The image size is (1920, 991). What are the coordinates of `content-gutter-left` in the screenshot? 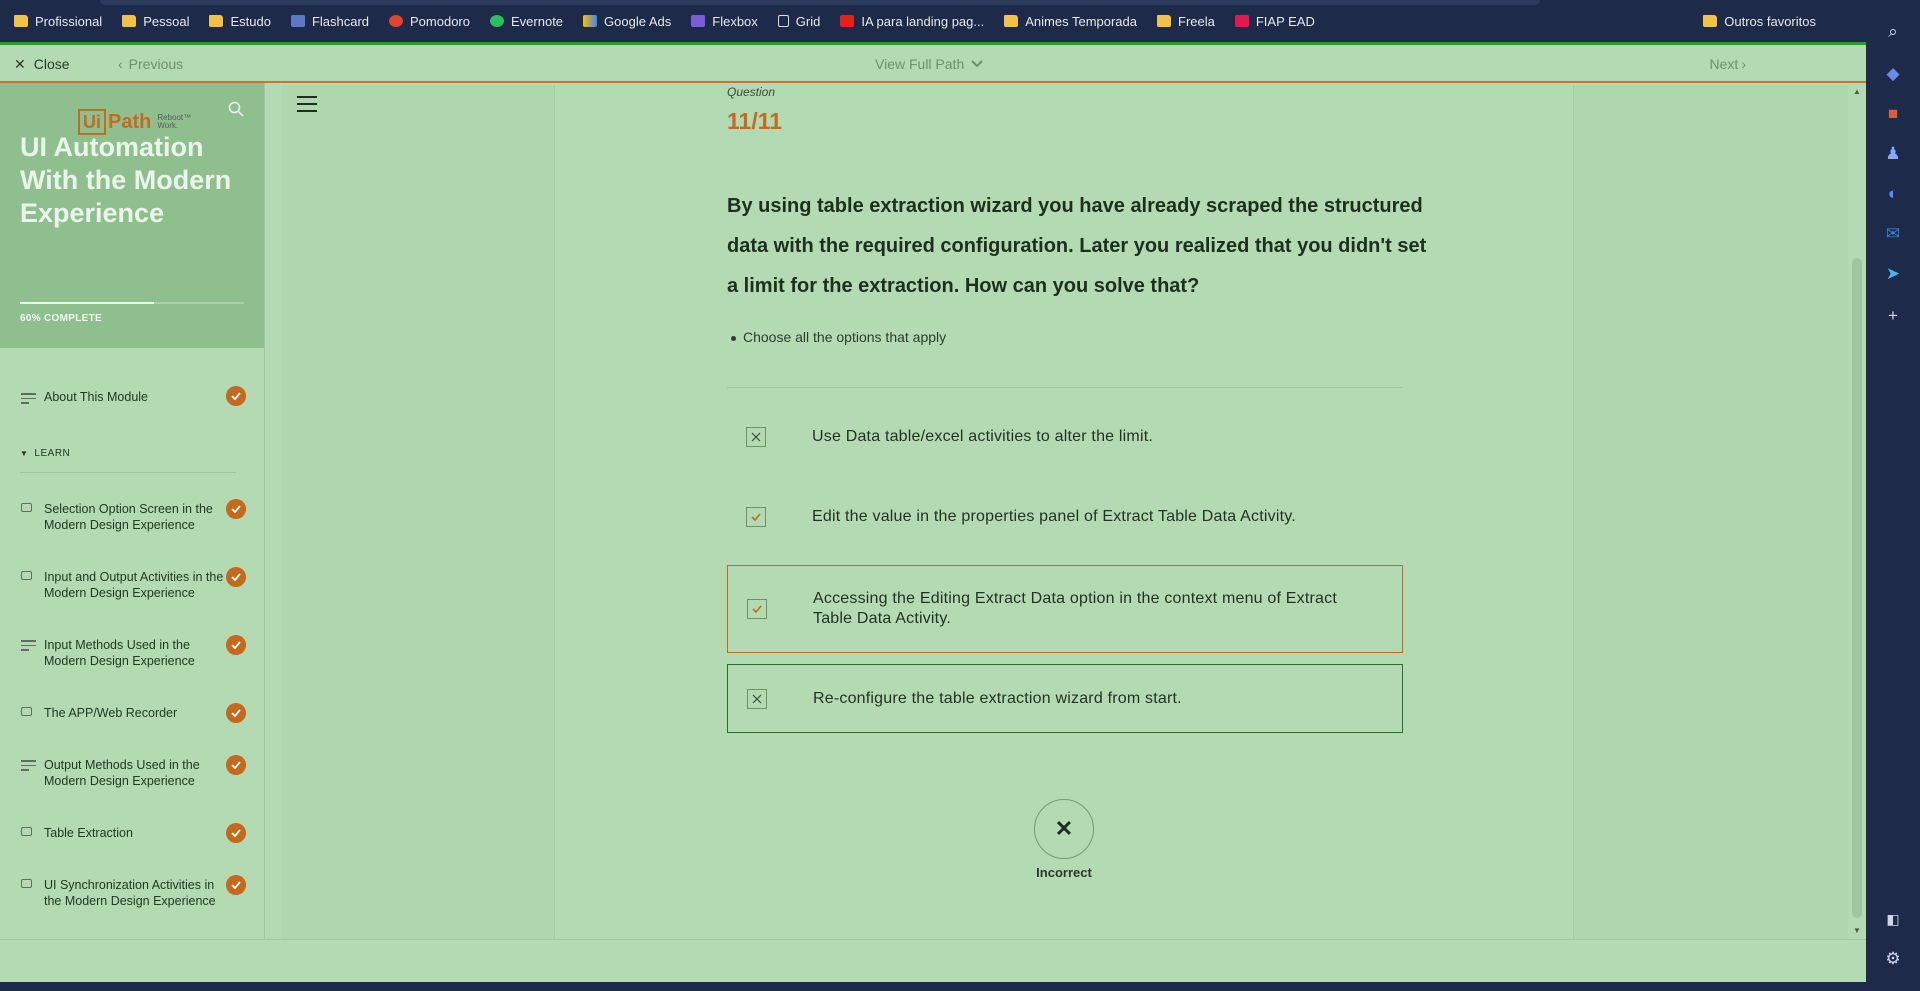 It's located at (417, 512).